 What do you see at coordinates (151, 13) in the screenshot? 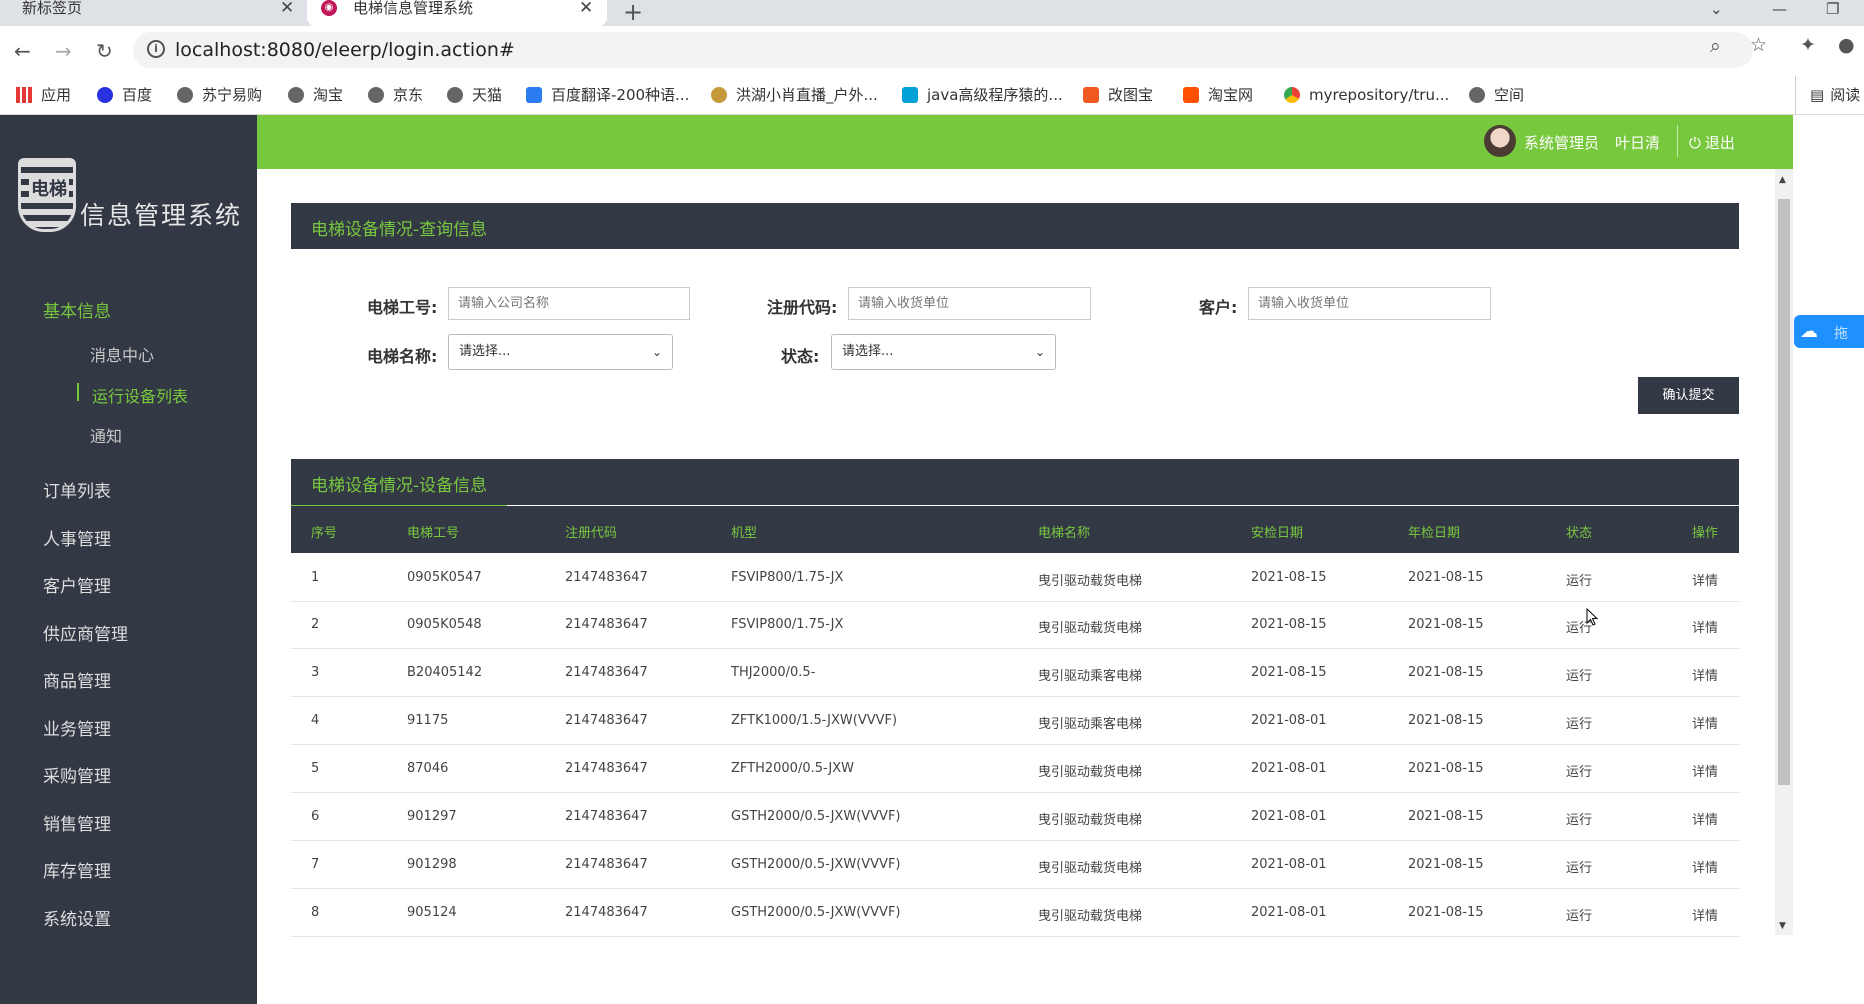
I see `browser-tab-new: 新标签页 ✕` at bounding box center [151, 13].